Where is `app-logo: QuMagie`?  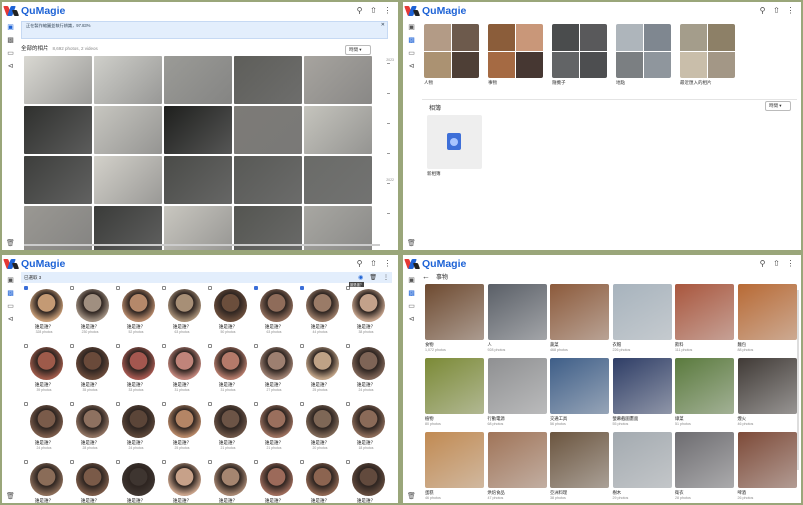 app-logo: QuMagie is located at coordinates (34, 264).